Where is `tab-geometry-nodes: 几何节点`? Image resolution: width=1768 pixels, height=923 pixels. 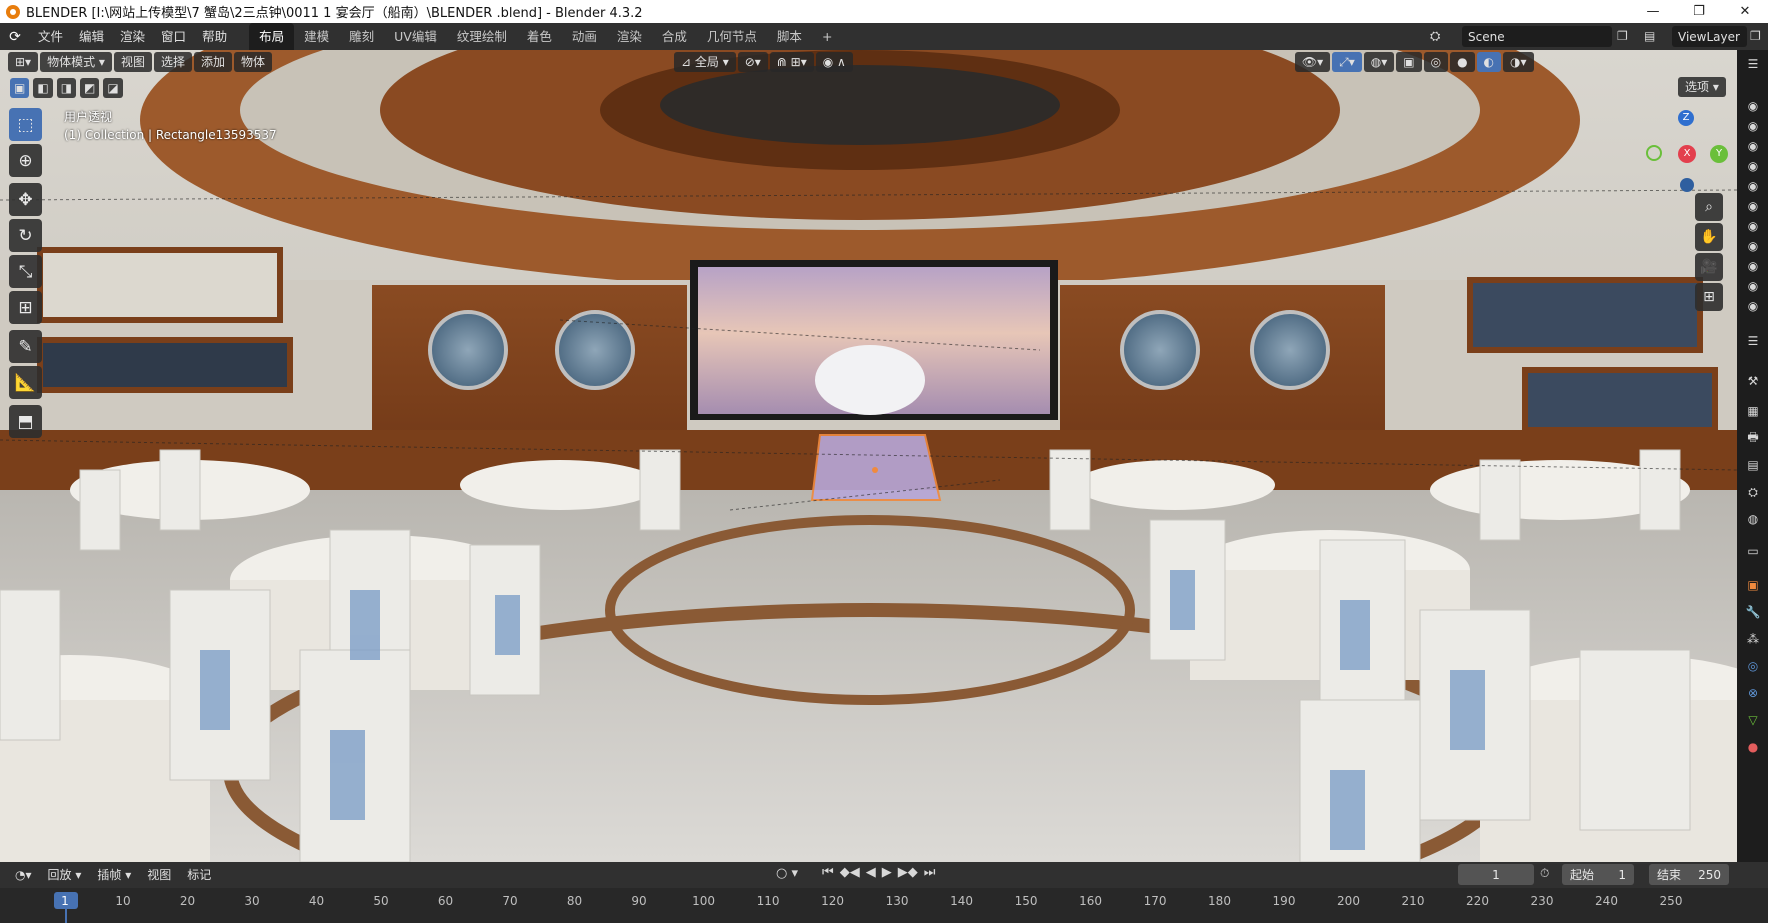 tab-geometry-nodes: 几何节点 is located at coordinates (732, 36).